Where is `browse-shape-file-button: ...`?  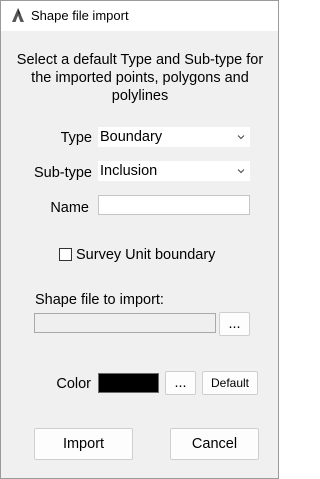
browse-shape-file-button: ... is located at coordinates (234, 324).